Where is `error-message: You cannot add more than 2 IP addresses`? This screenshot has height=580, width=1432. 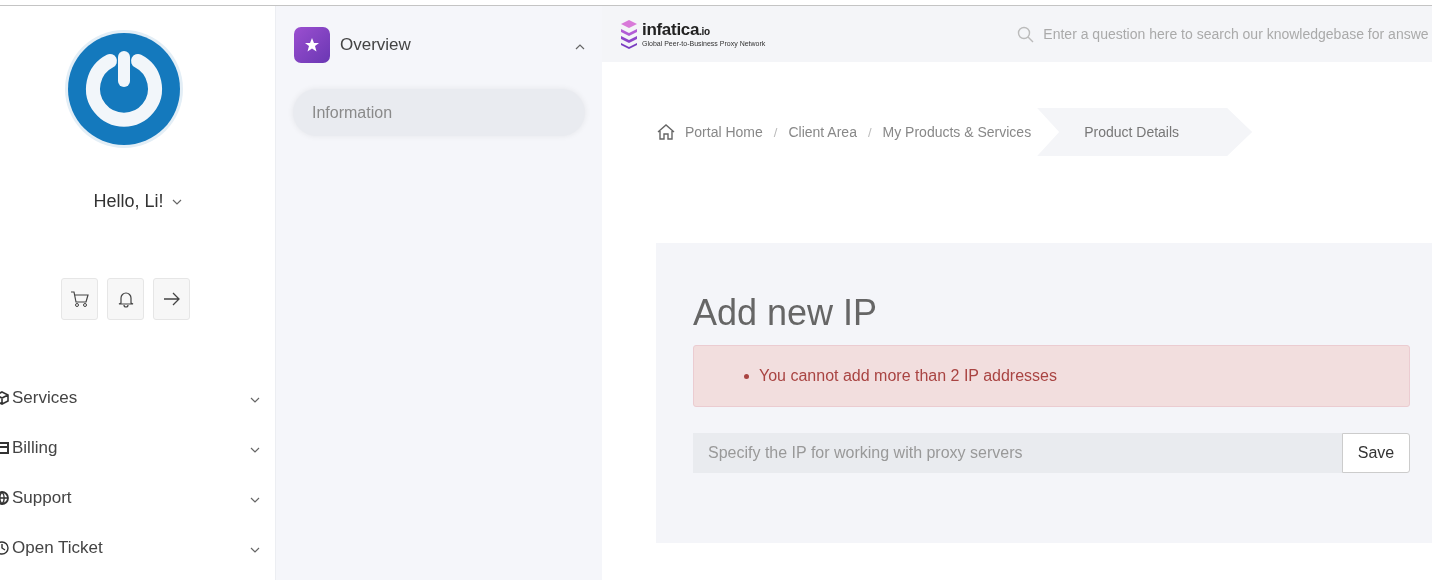
error-message: You cannot add more than 2 IP addresses is located at coordinates (908, 376).